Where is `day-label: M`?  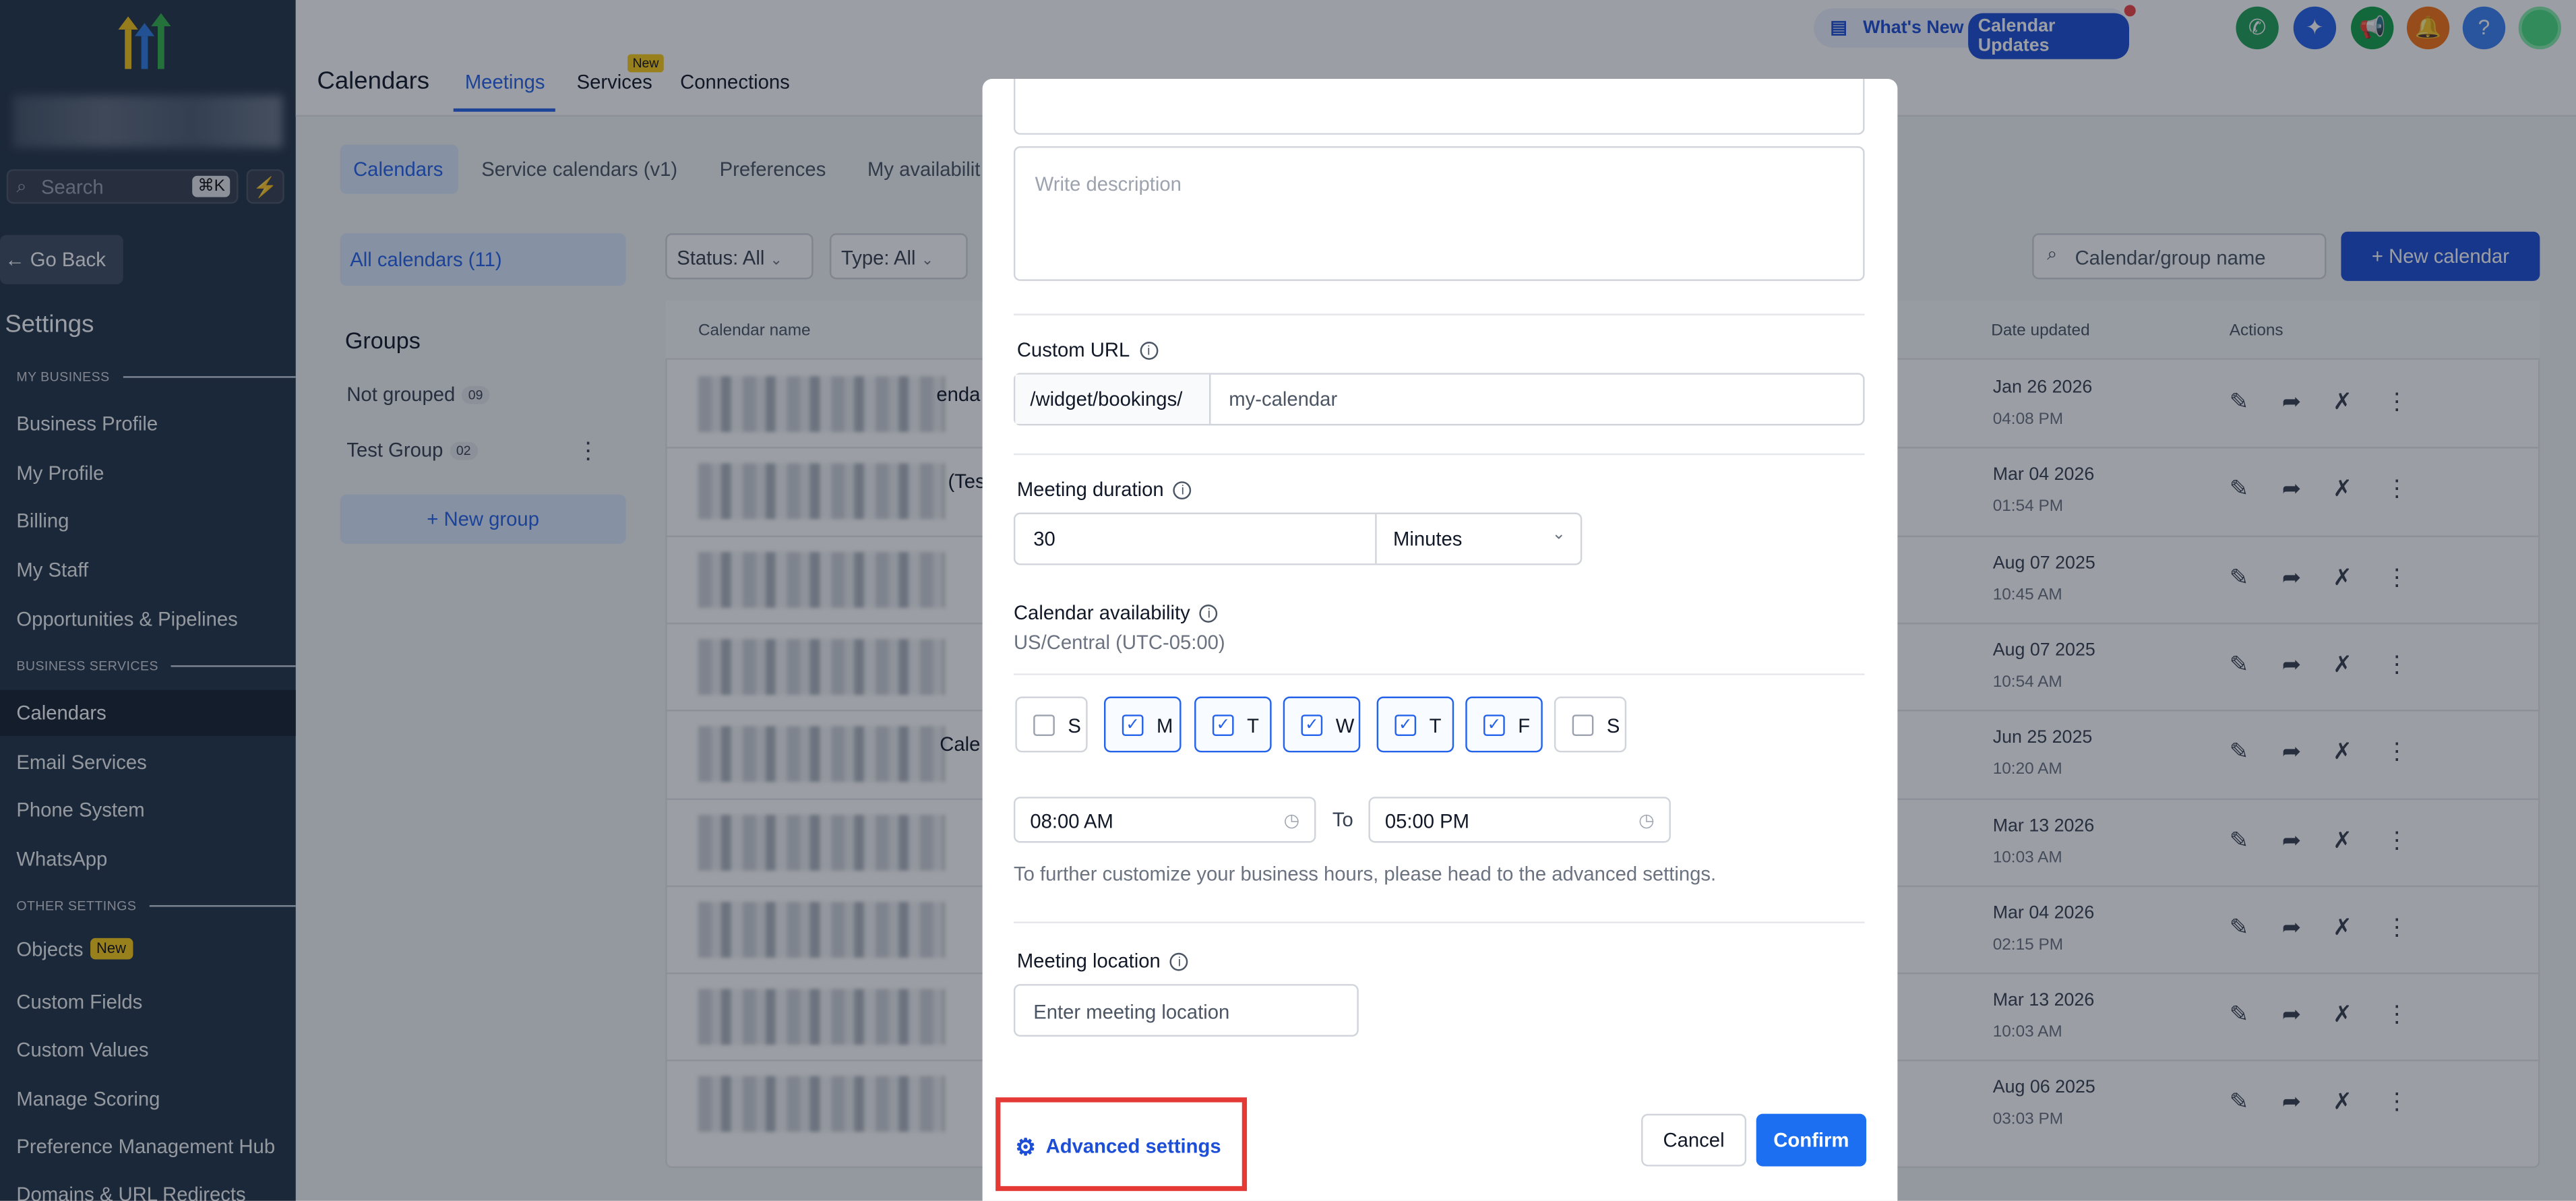 day-label: M is located at coordinates (1165, 726).